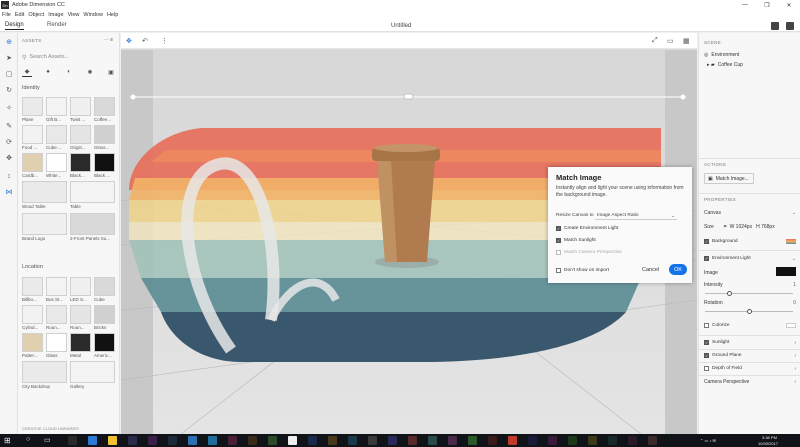 The width and height of the screenshot is (800, 447). Describe the element at coordinates (44, 376) in the screenshot. I see `asset-thumbnail: City Backdrop` at that location.